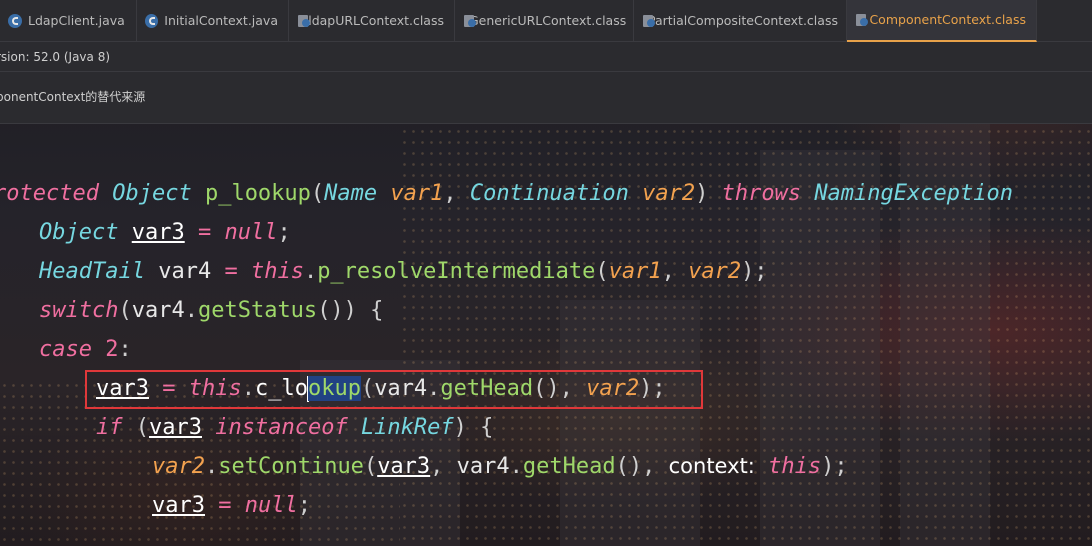  Describe the element at coordinates (711, 466) in the screenshot. I see `parameter-hint: context:` at that location.